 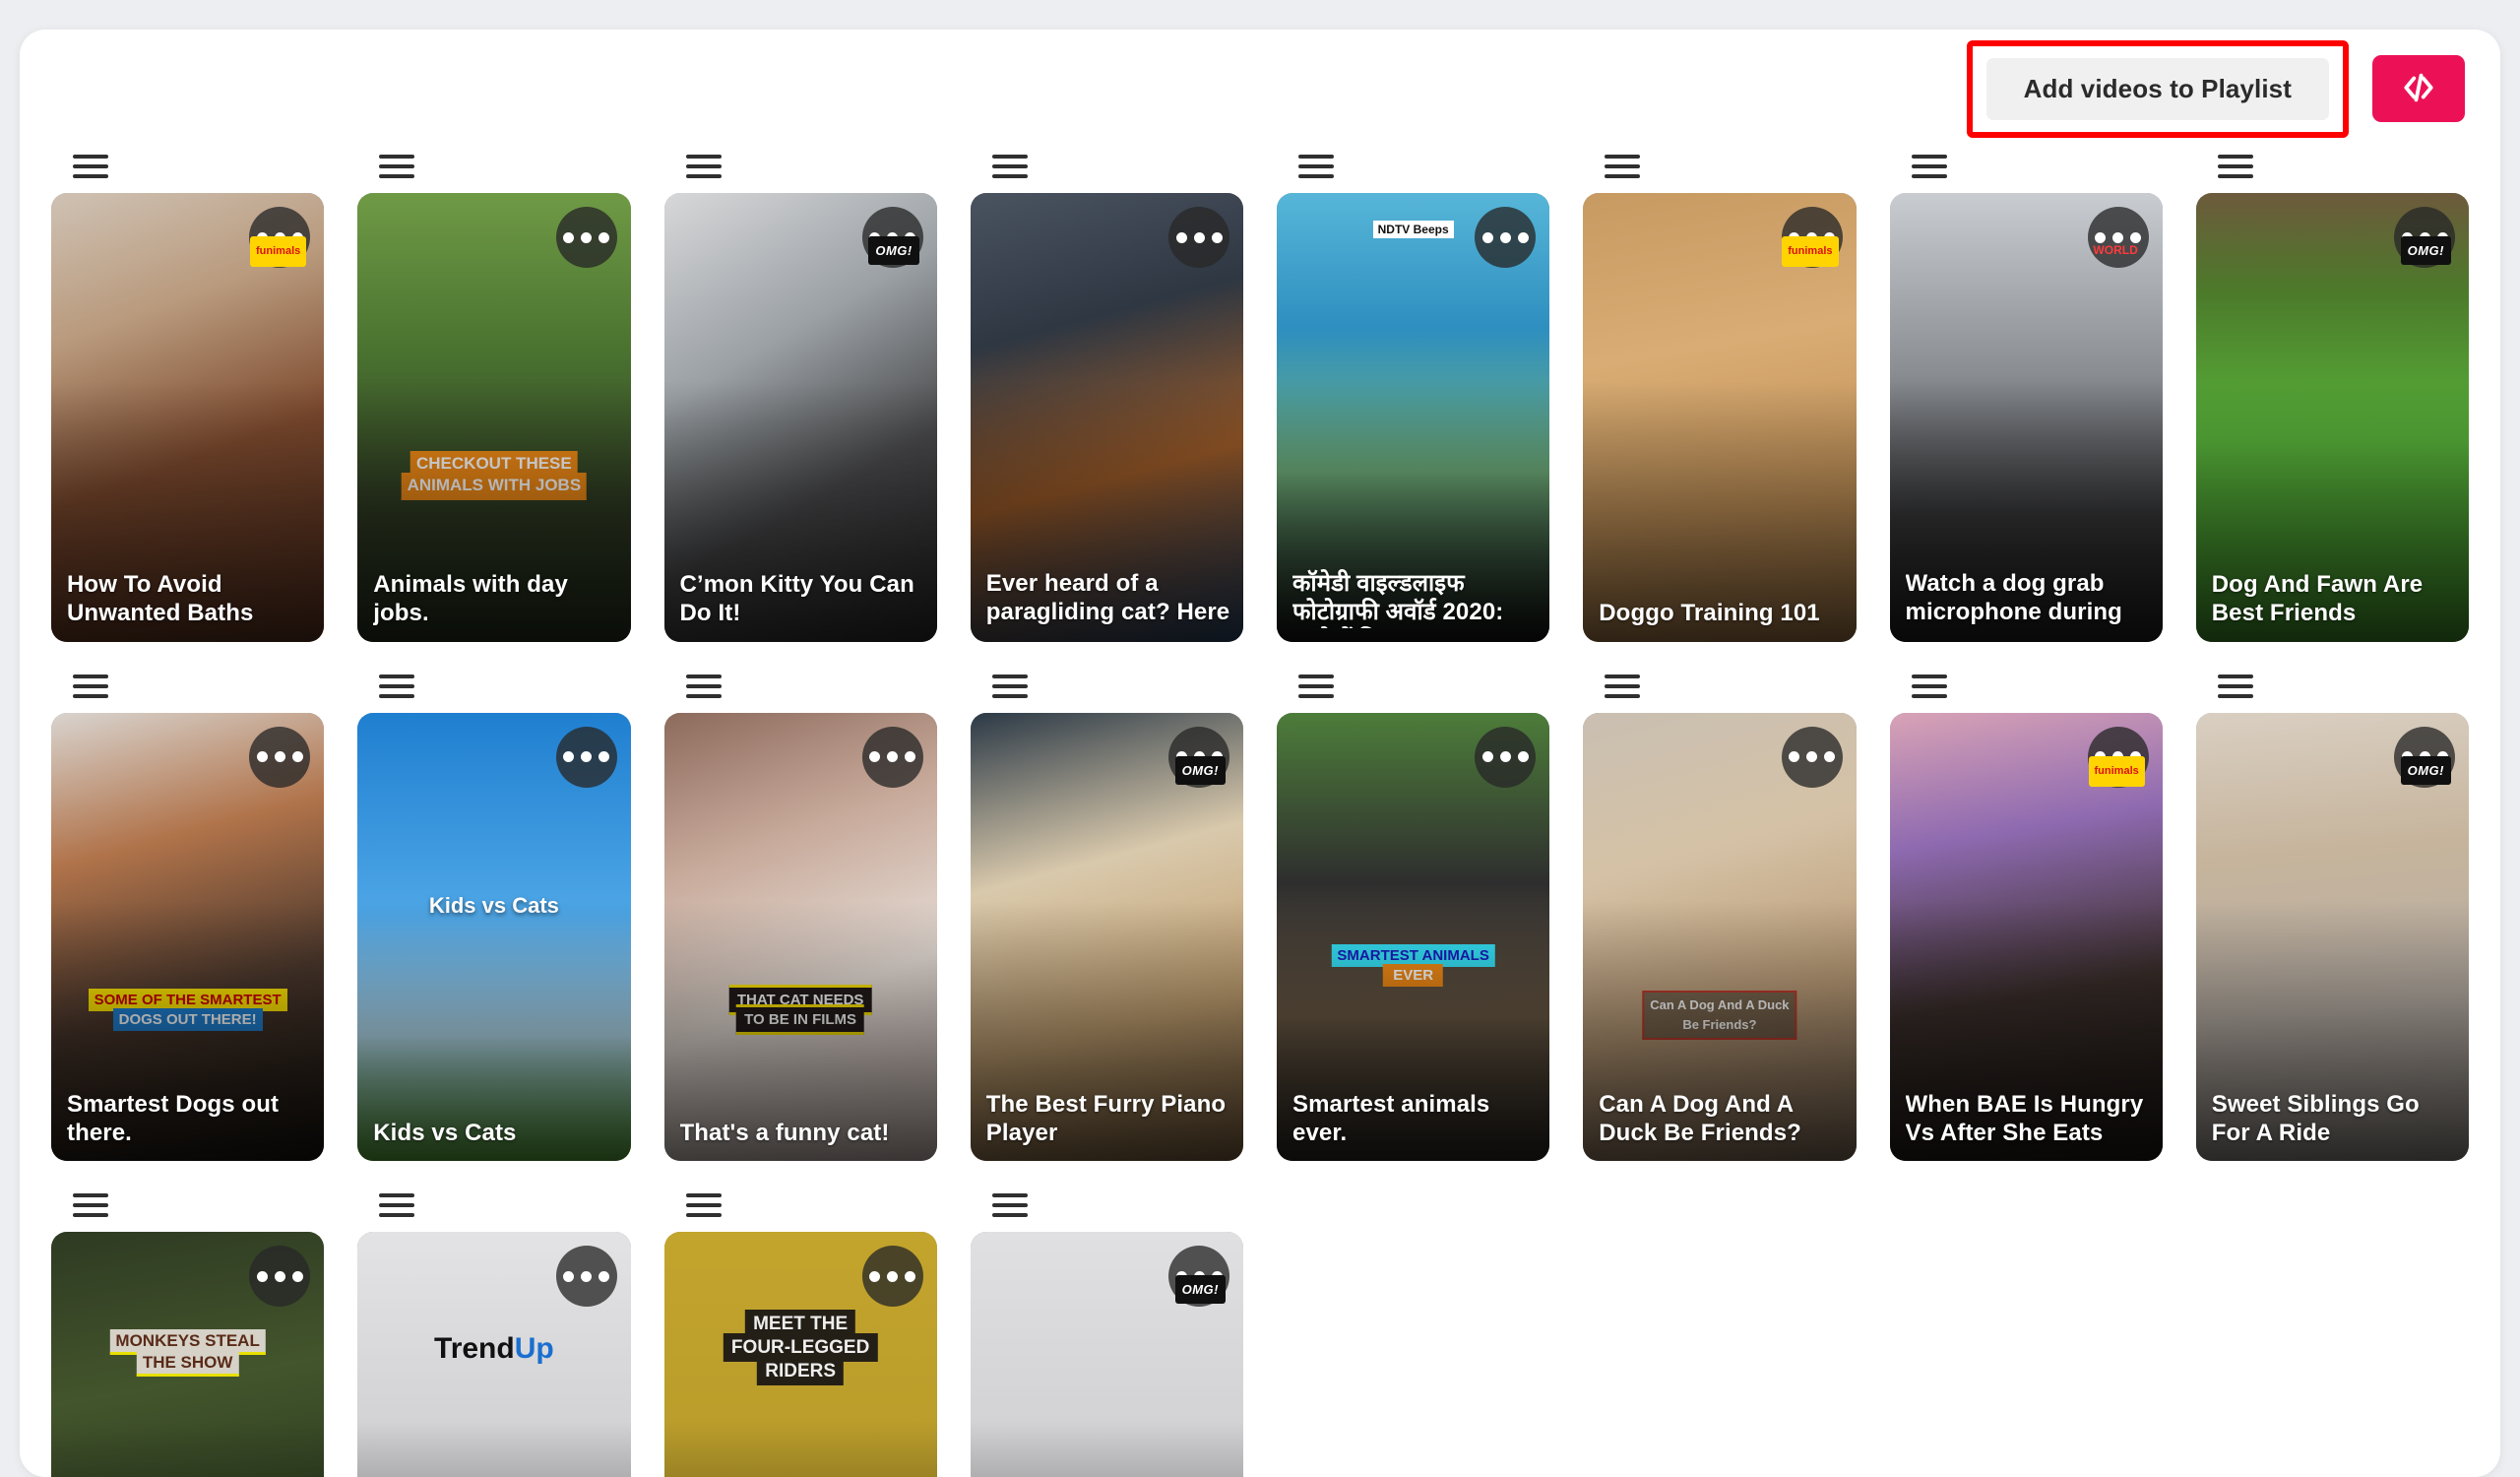 What do you see at coordinates (494, 1349) in the screenshot?
I see `thumbnail-caption-overlay: TrendUp` at bounding box center [494, 1349].